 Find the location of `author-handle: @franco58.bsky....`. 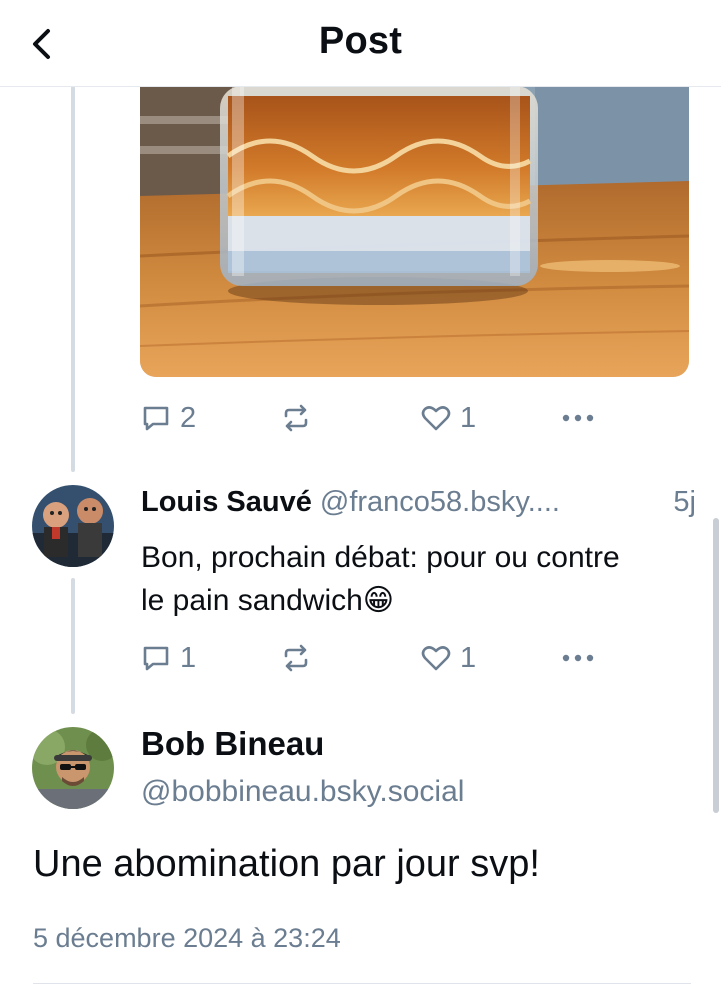

author-handle: @franco58.bsky.... is located at coordinates (440, 502).